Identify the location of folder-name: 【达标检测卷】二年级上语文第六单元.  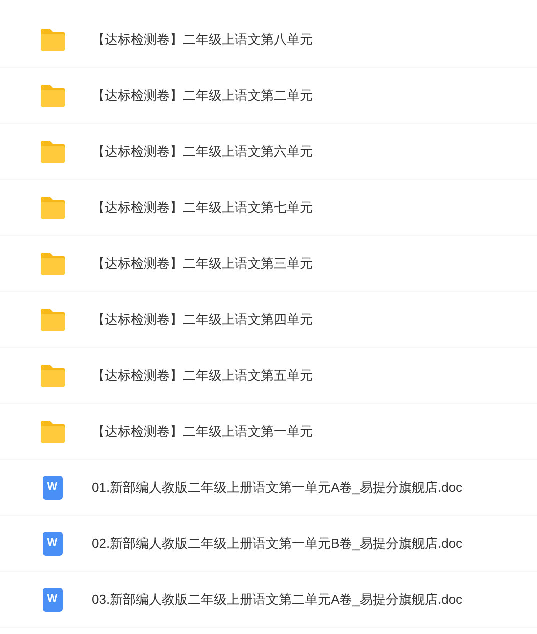
(202, 152).